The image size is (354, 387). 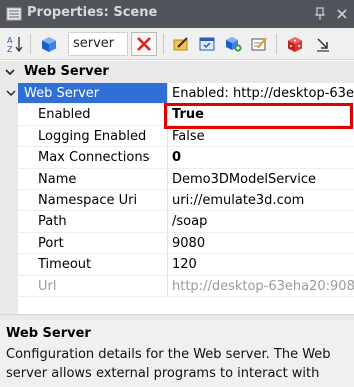 I want to click on property-row-namespace-uri: Namespace Uri uri://emulate3d.com, so click(x=186, y=201).